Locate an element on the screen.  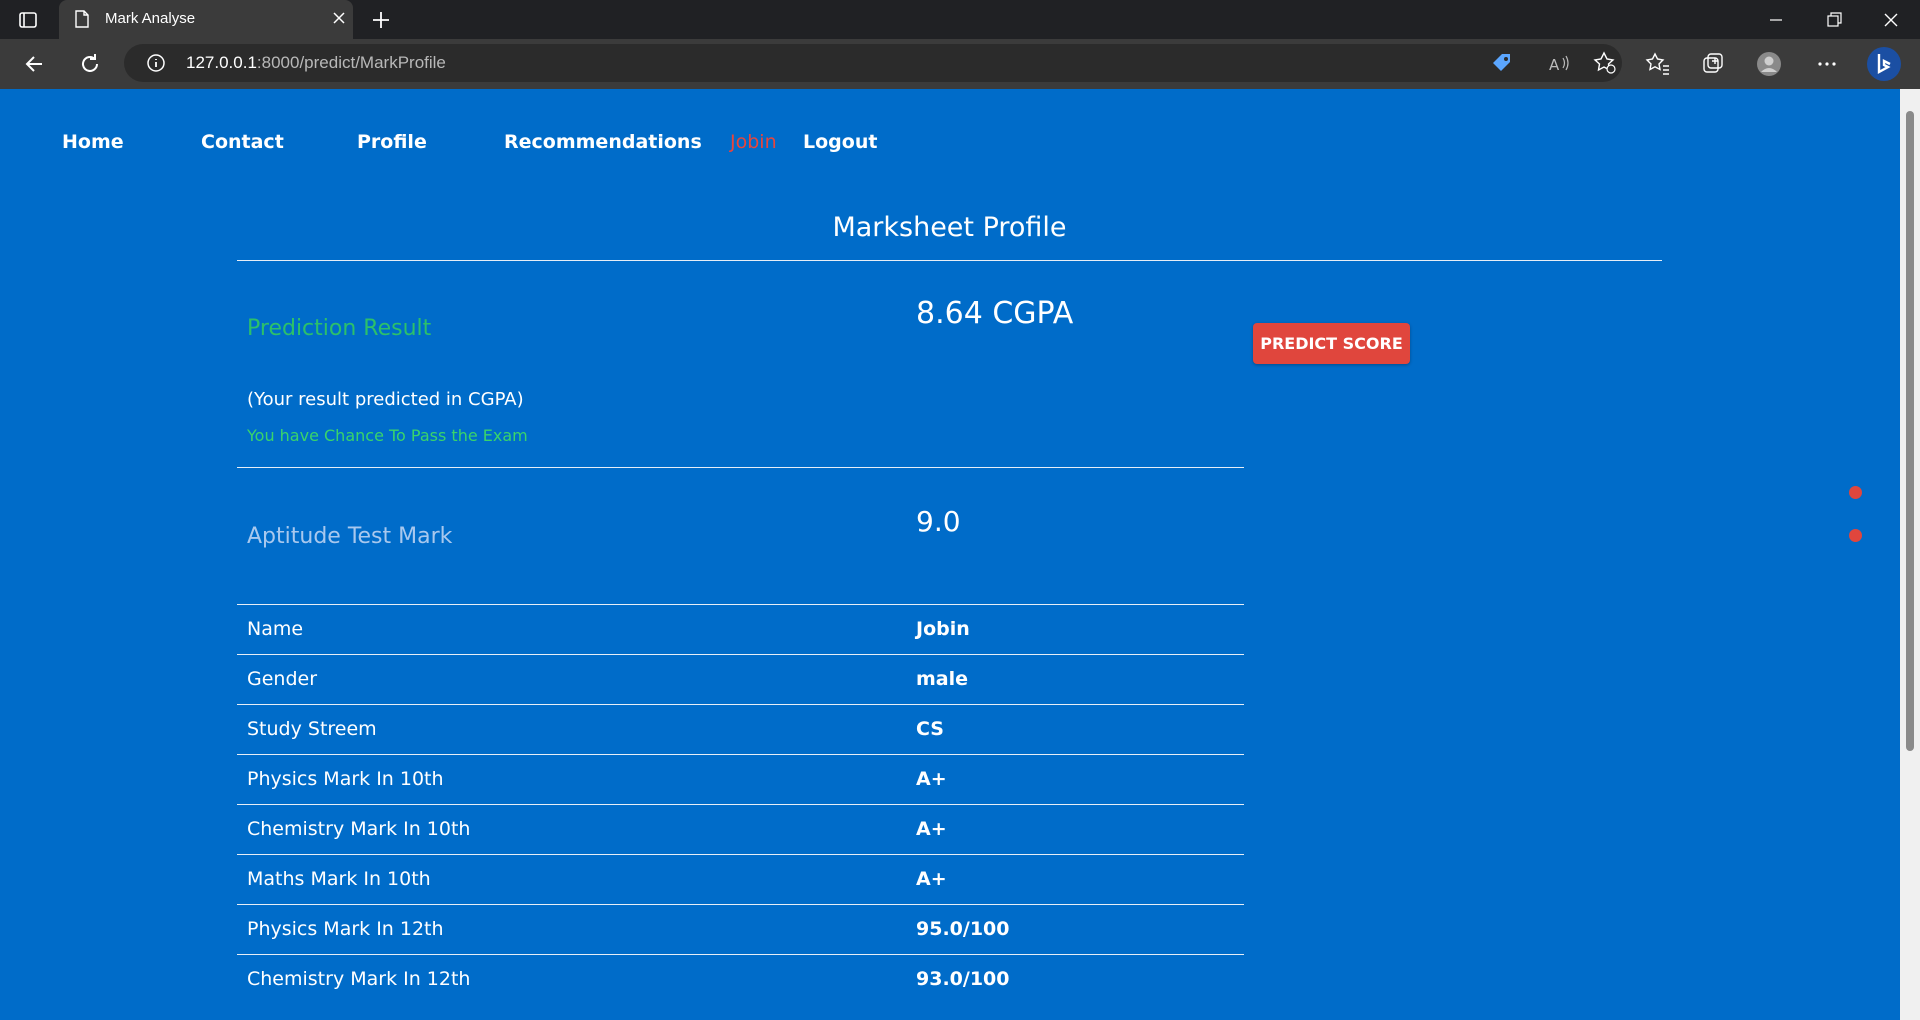
prediction-value: 8.64 CGPA is located at coordinates (995, 313).